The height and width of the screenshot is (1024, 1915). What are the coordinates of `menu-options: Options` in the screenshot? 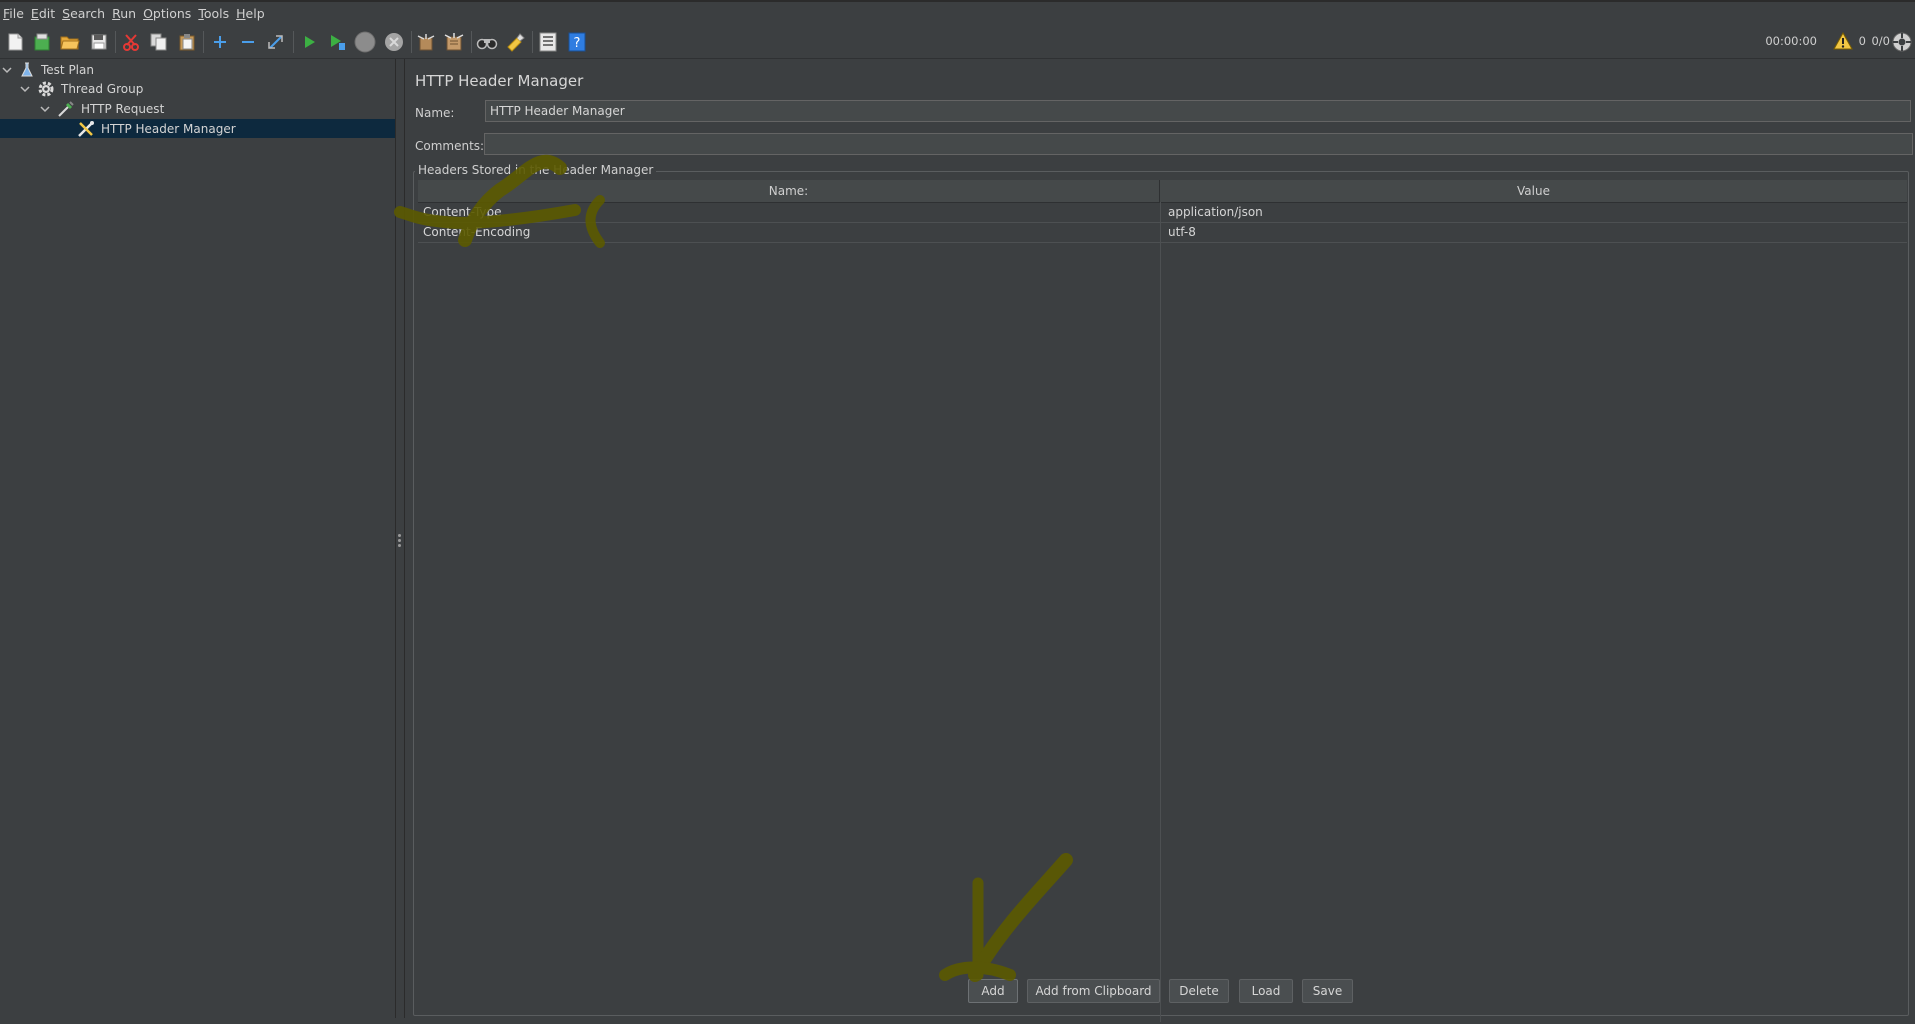 It's located at (167, 13).